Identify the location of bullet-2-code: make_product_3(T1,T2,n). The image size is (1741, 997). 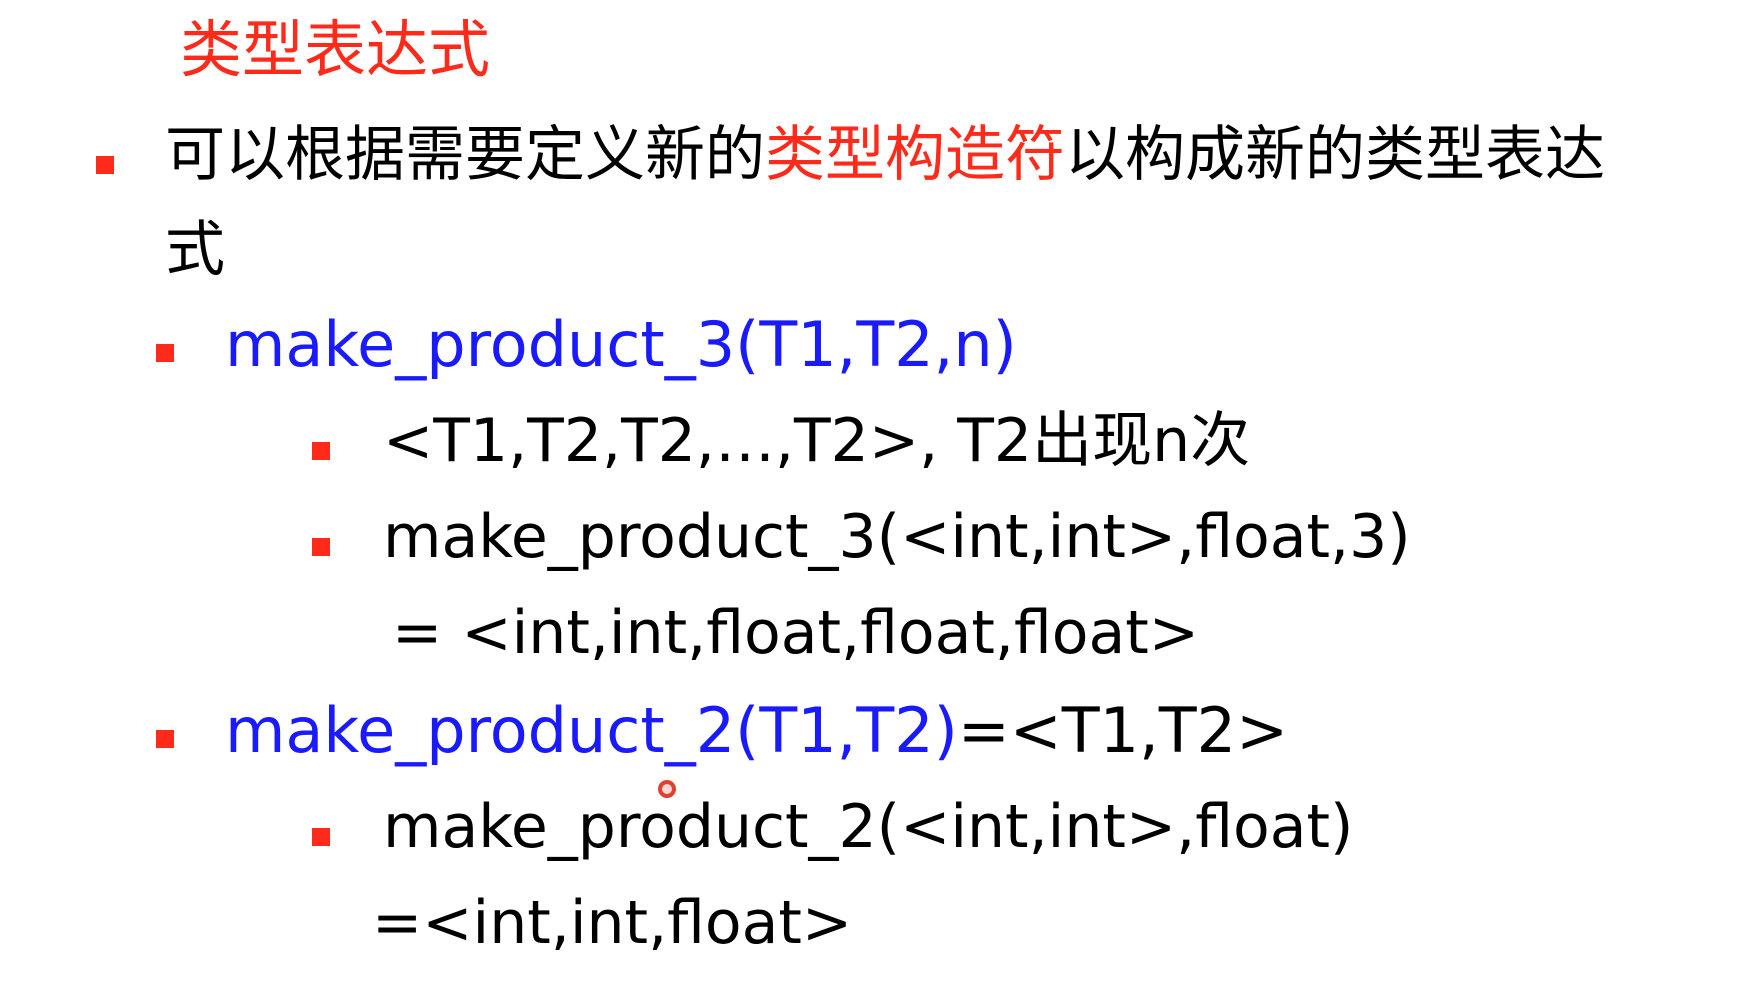
(621, 344).